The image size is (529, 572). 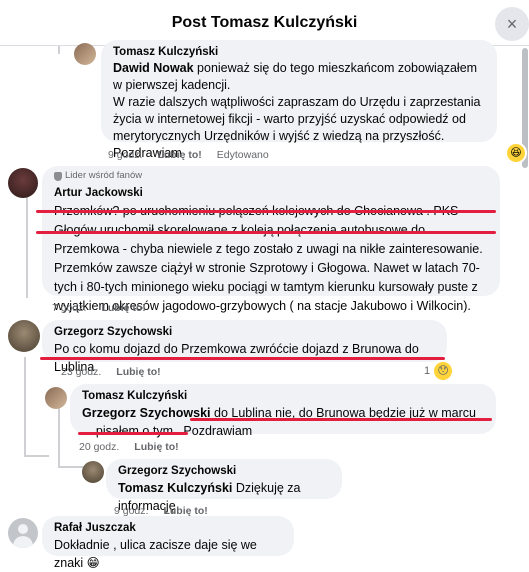 What do you see at coordinates (443, 371) in the screenshot?
I see `wow-reaction-icon: 😯` at bounding box center [443, 371].